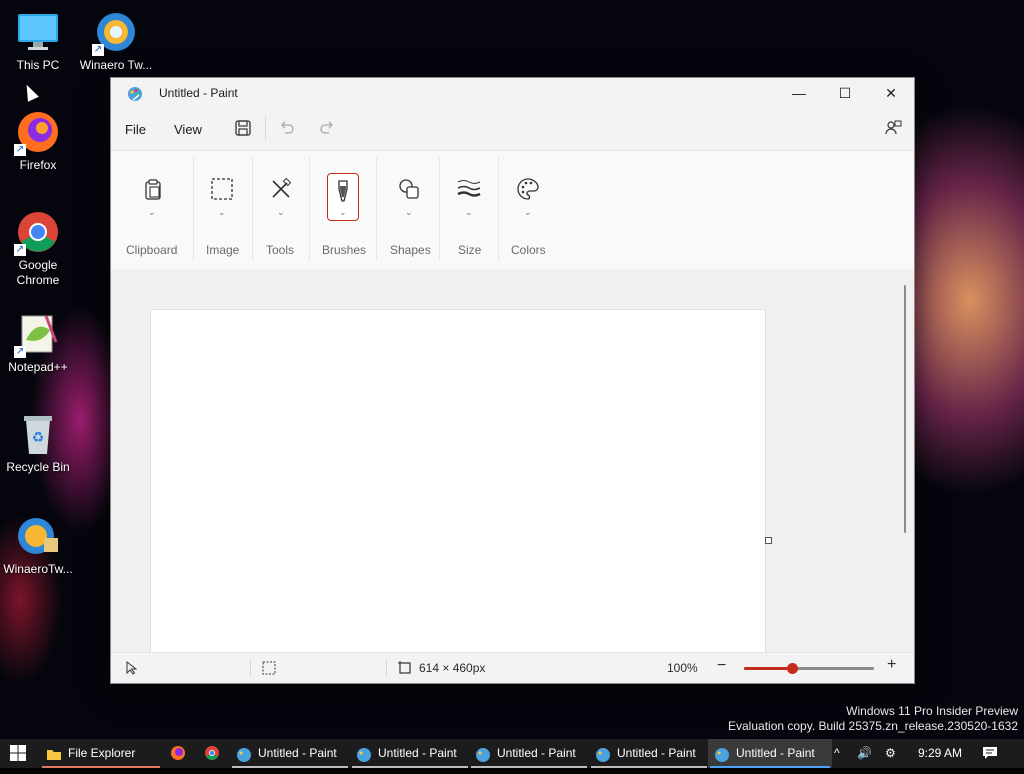  Describe the element at coordinates (409, 189) in the screenshot. I see `shapes-icon` at that location.